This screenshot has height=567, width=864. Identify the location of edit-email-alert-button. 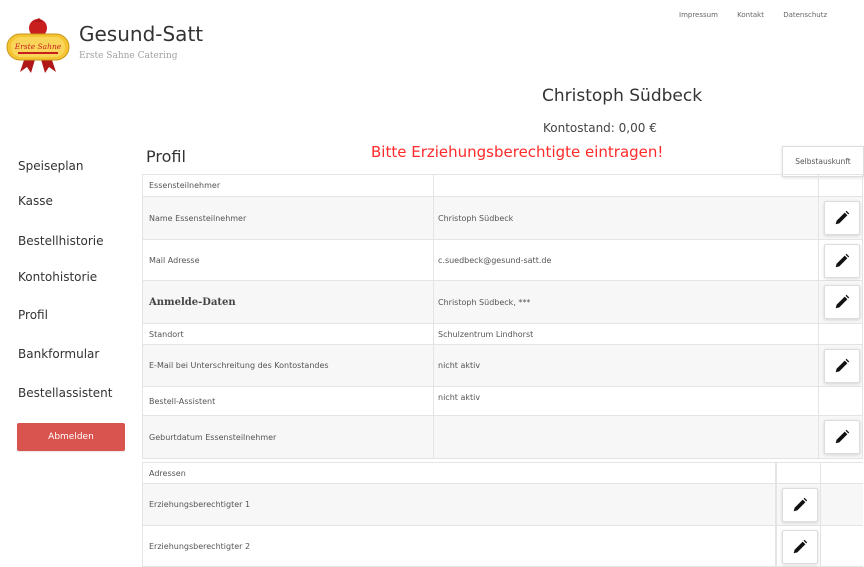
(842, 366).